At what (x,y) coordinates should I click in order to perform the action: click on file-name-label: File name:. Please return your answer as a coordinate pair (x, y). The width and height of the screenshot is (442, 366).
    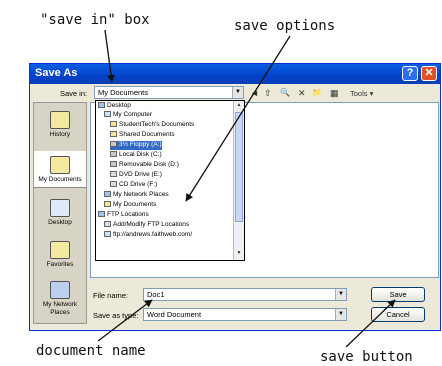
    Looking at the image, I should click on (111, 295).